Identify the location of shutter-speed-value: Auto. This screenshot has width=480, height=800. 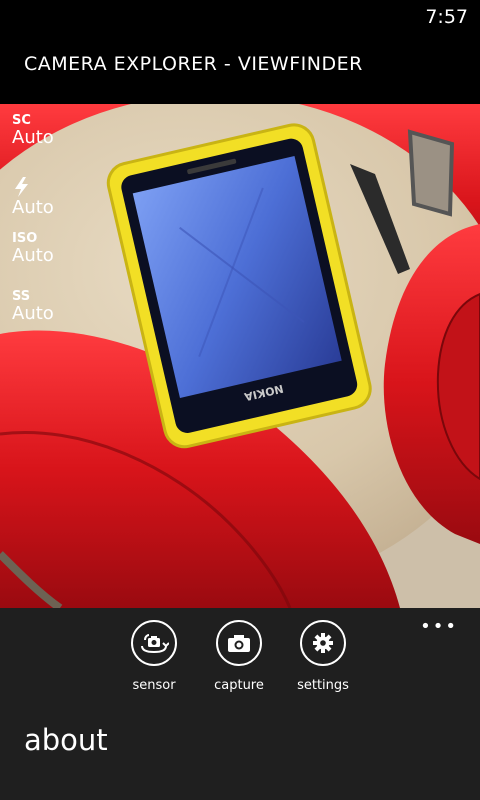
(33, 313).